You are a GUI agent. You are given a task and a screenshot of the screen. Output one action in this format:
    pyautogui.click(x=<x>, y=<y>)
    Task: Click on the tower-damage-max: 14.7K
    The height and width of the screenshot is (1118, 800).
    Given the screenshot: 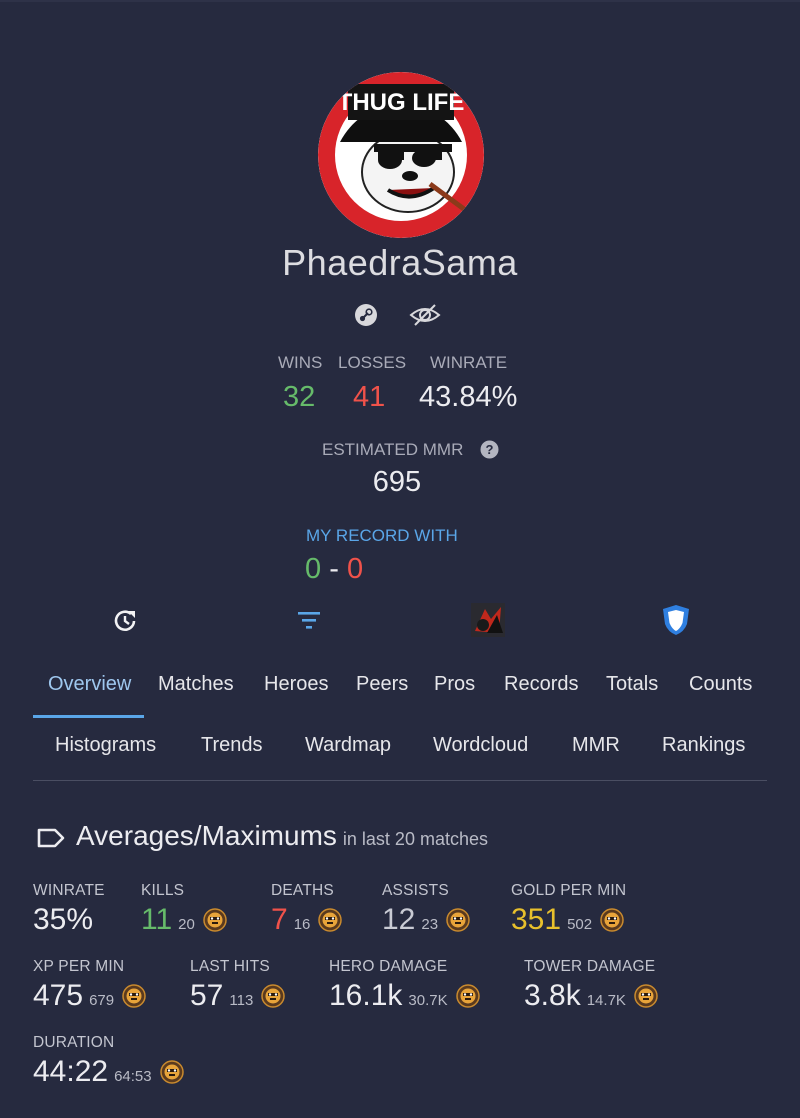 What is the action you would take?
    pyautogui.click(x=606, y=1000)
    